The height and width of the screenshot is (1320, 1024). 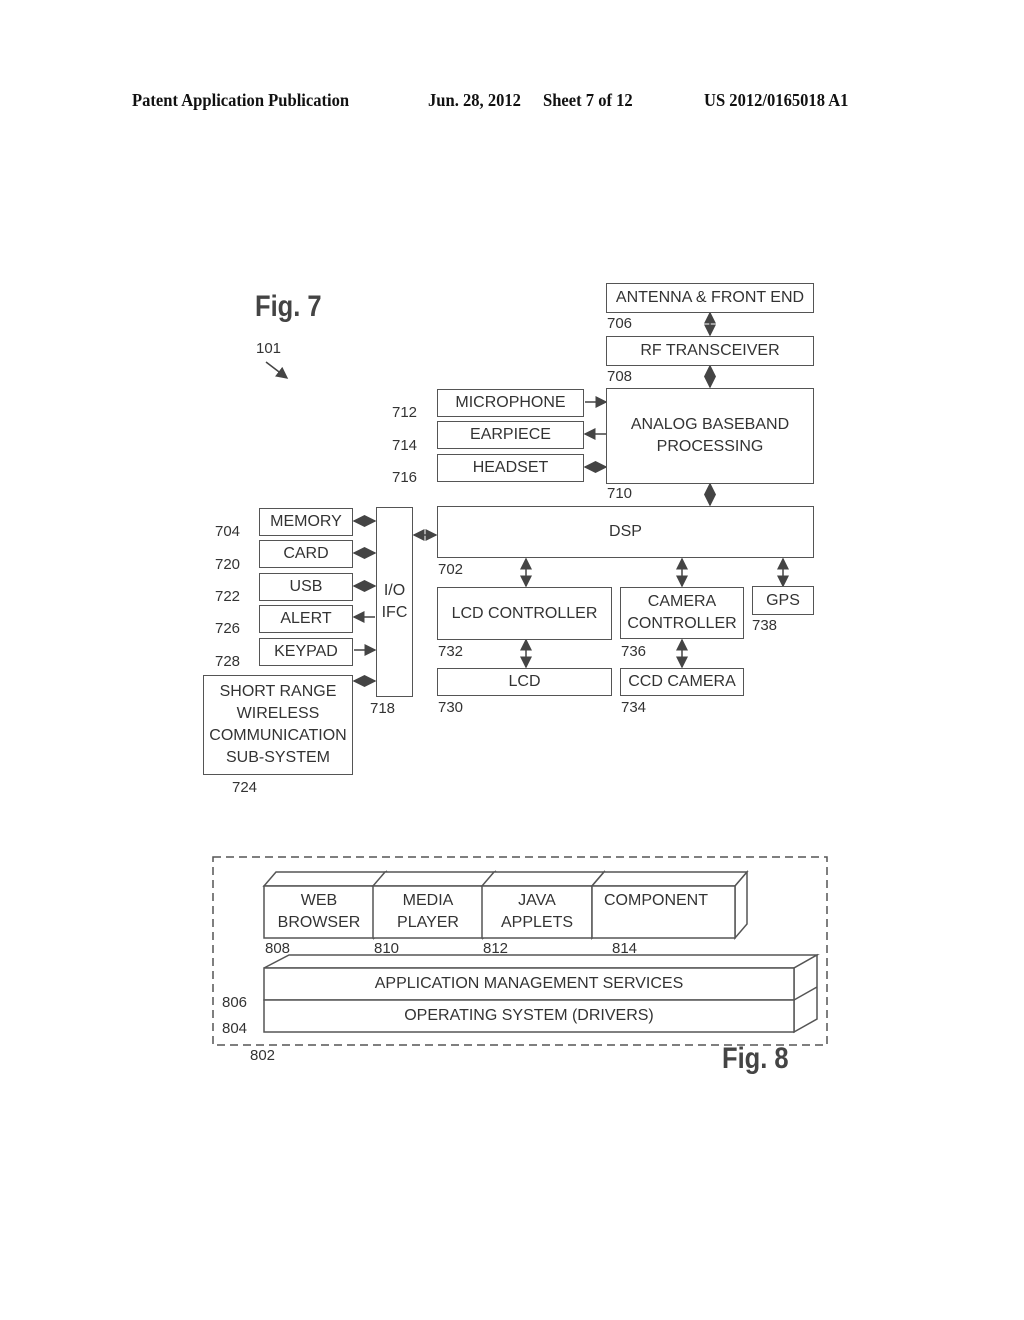 What do you see at coordinates (625, 948) in the screenshot?
I see `component-ref: 814` at bounding box center [625, 948].